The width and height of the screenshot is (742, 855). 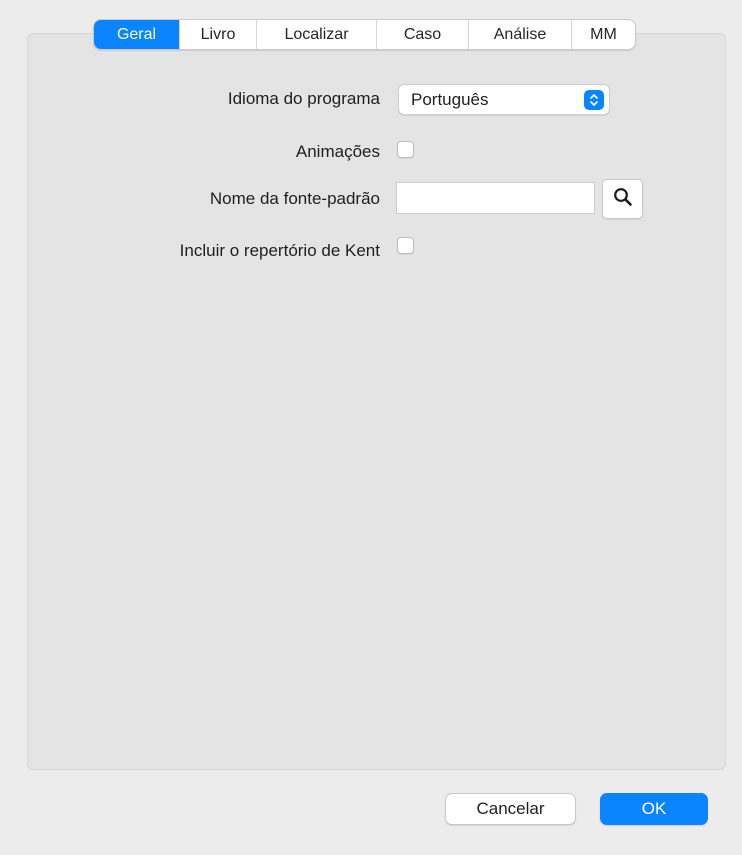 What do you see at coordinates (654, 809) in the screenshot?
I see `ok-button: OK` at bounding box center [654, 809].